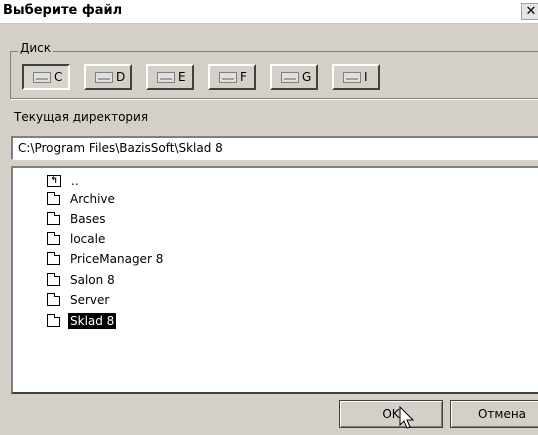 The image size is (538, 435). I want to click on drive-button-d: D, so click(108, 77).